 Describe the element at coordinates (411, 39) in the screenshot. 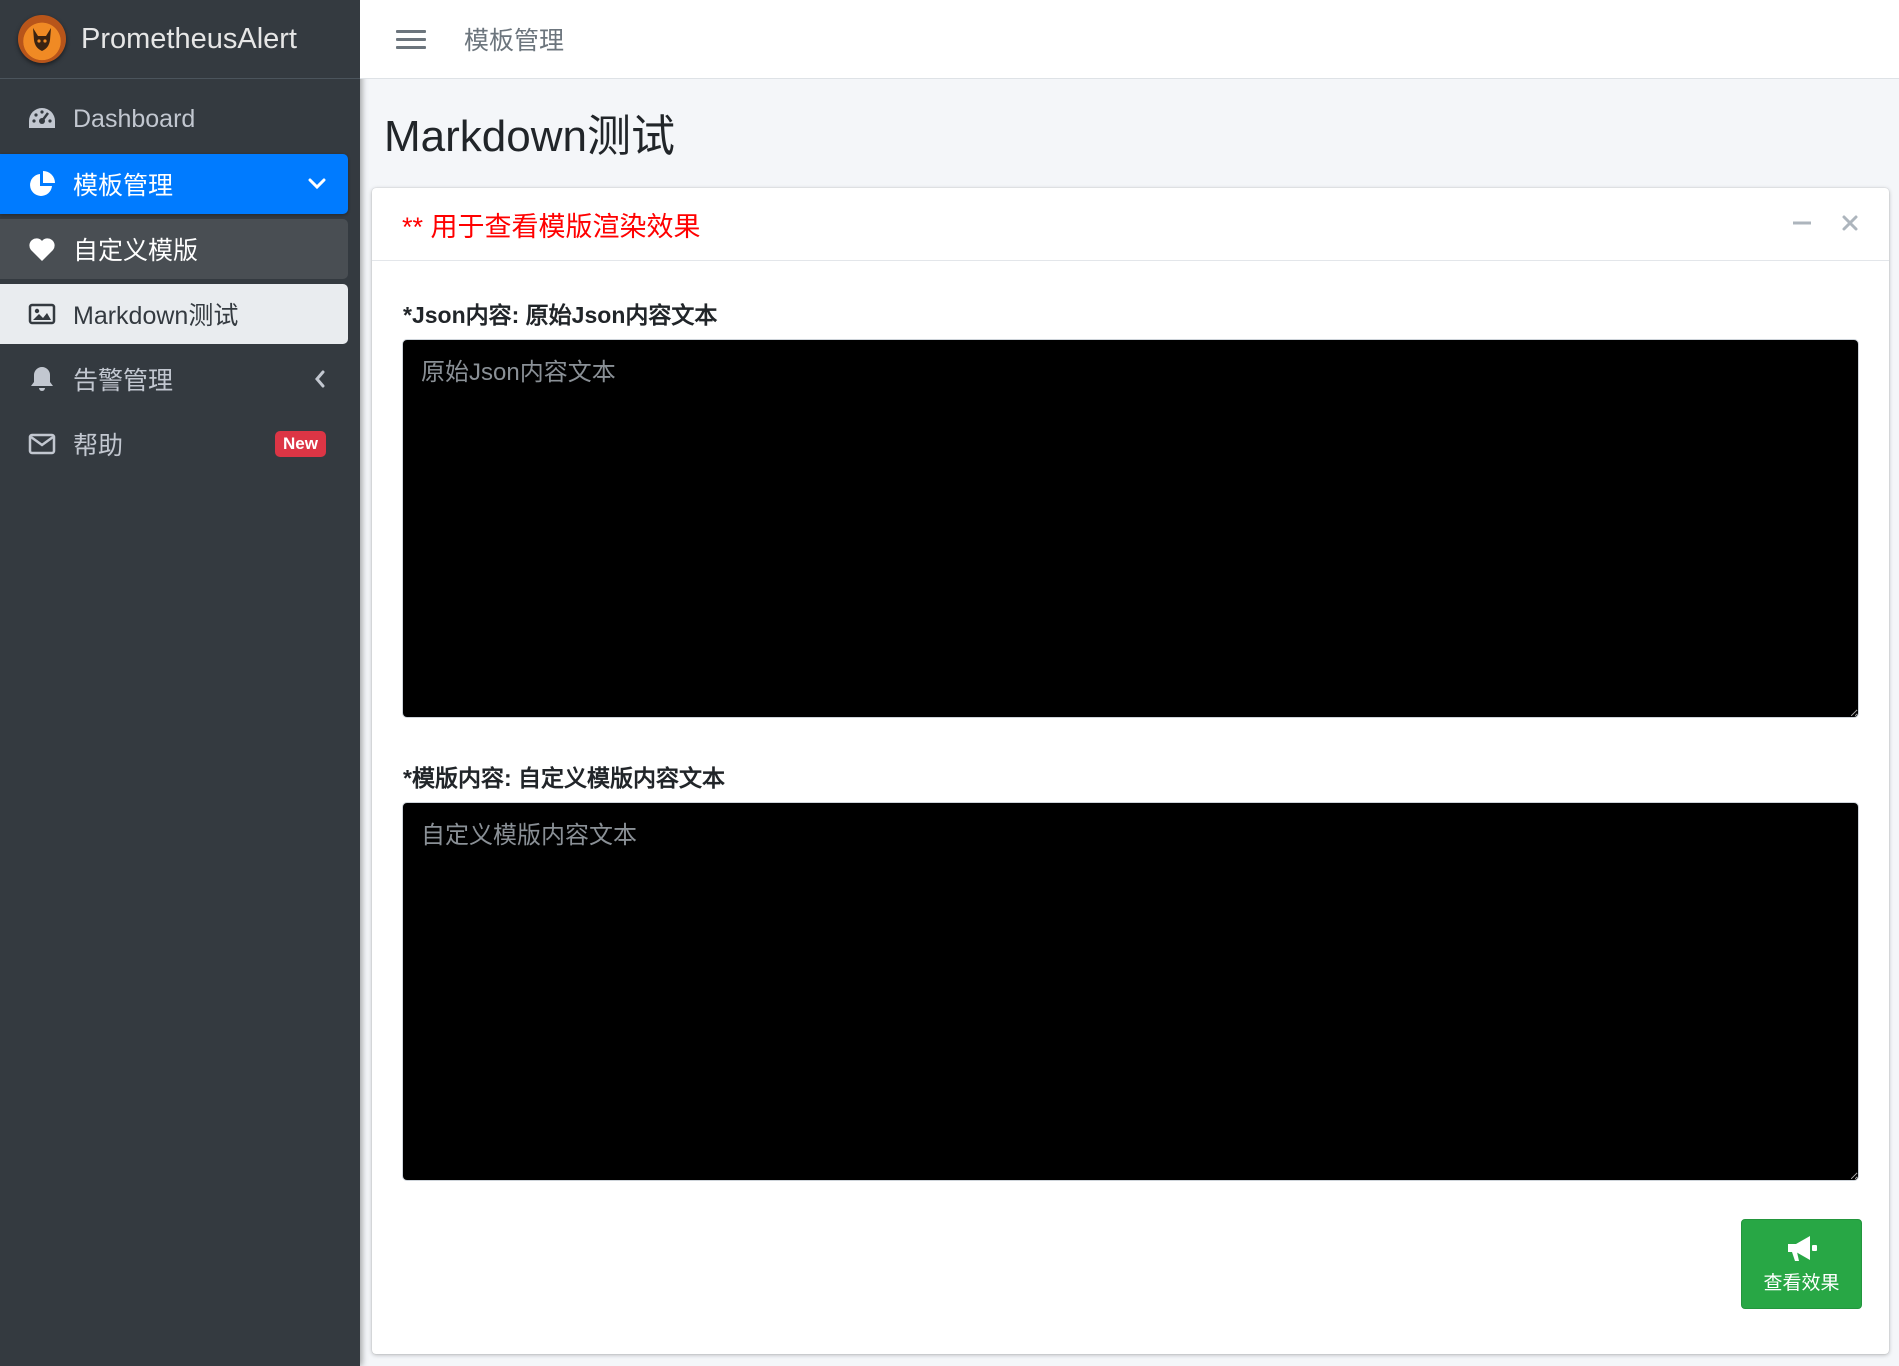

I see `menu-toggle-icon` at that location.